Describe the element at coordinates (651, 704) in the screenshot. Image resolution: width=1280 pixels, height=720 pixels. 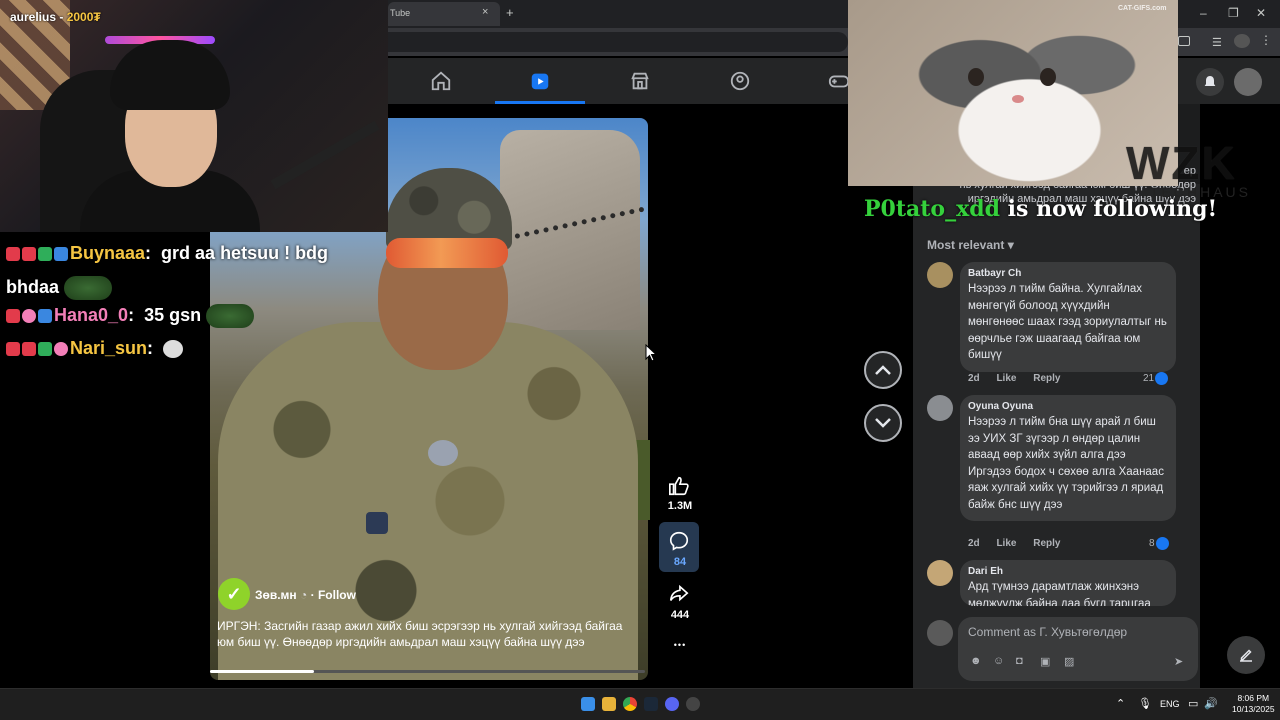
I see `steam-icon` at that location.